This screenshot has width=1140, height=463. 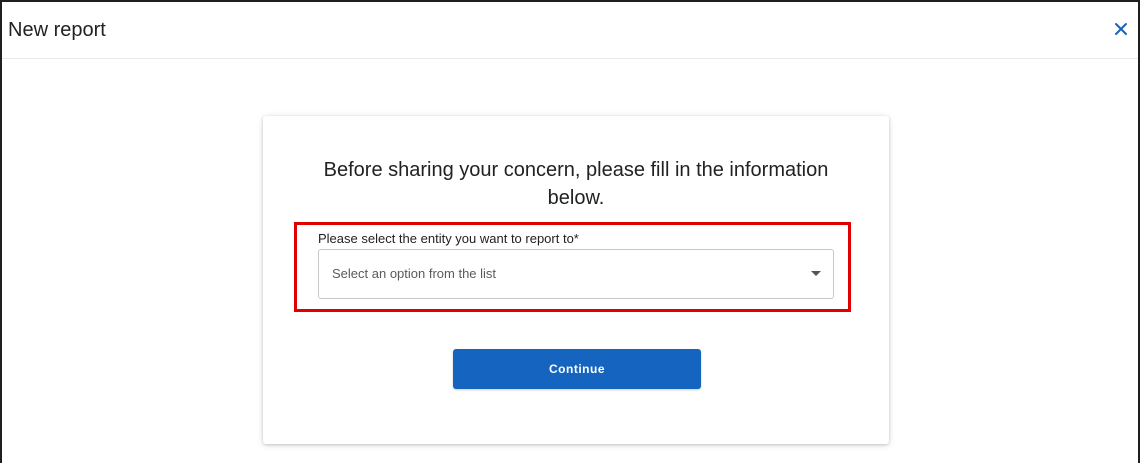 What do you see at coordinates (816, 273) in the screenshot?
I see `chevron-down-icon` at bounding box center [816, 273].